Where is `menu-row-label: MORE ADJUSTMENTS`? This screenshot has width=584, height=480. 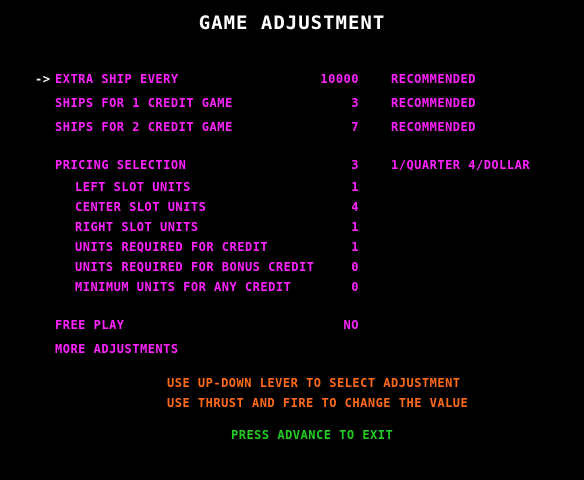
menu-row-label: MORE ADJUSTMENTS is located at coordinates (117, 349).